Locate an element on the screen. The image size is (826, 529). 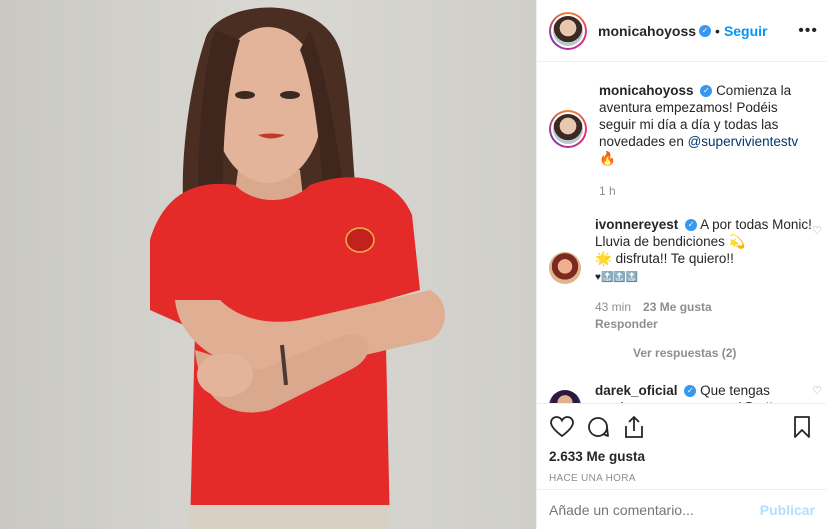
comment-body-2: disfruta!! Te quiero!! is located at coordinates (674, 258).